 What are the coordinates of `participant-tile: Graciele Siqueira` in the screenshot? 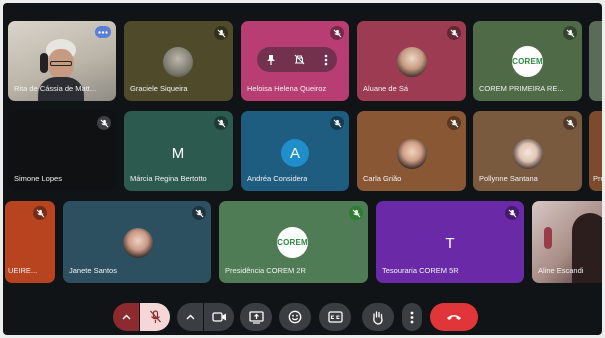 It's located at (178, 61).